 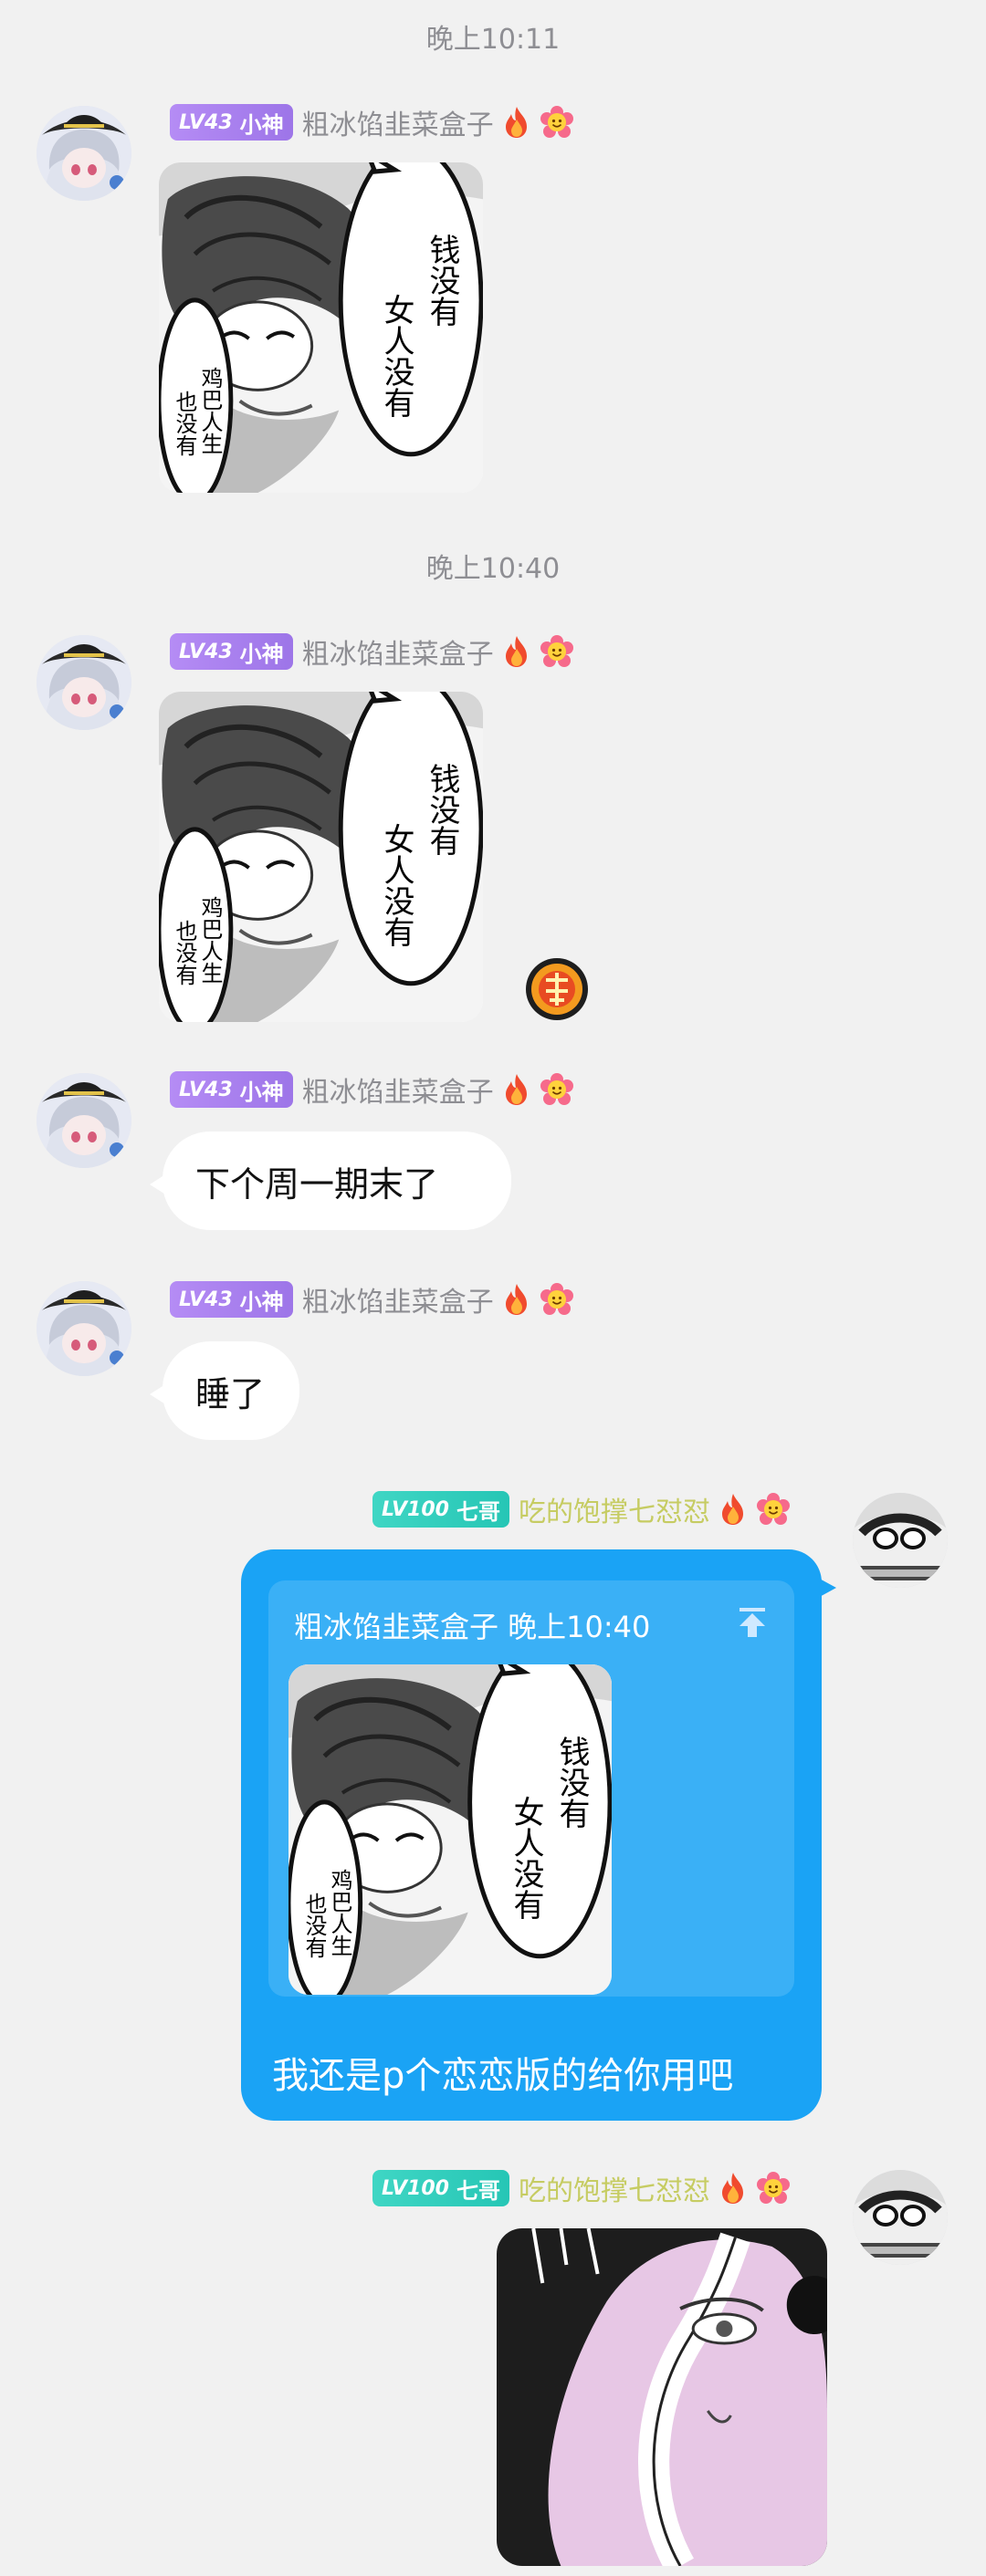 What do you see at coordinates (493, 40) in the screenshot?
I see `timestamp: 晚上10:11` at bounding box center [493, 40].